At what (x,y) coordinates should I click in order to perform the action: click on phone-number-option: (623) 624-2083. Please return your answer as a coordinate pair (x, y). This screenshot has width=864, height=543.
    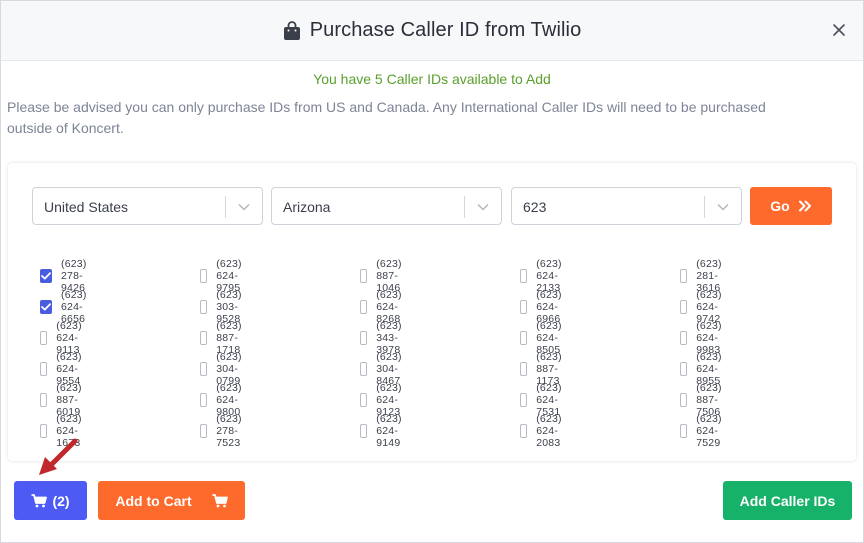
    Looking at the image, I should click on (544, 431).